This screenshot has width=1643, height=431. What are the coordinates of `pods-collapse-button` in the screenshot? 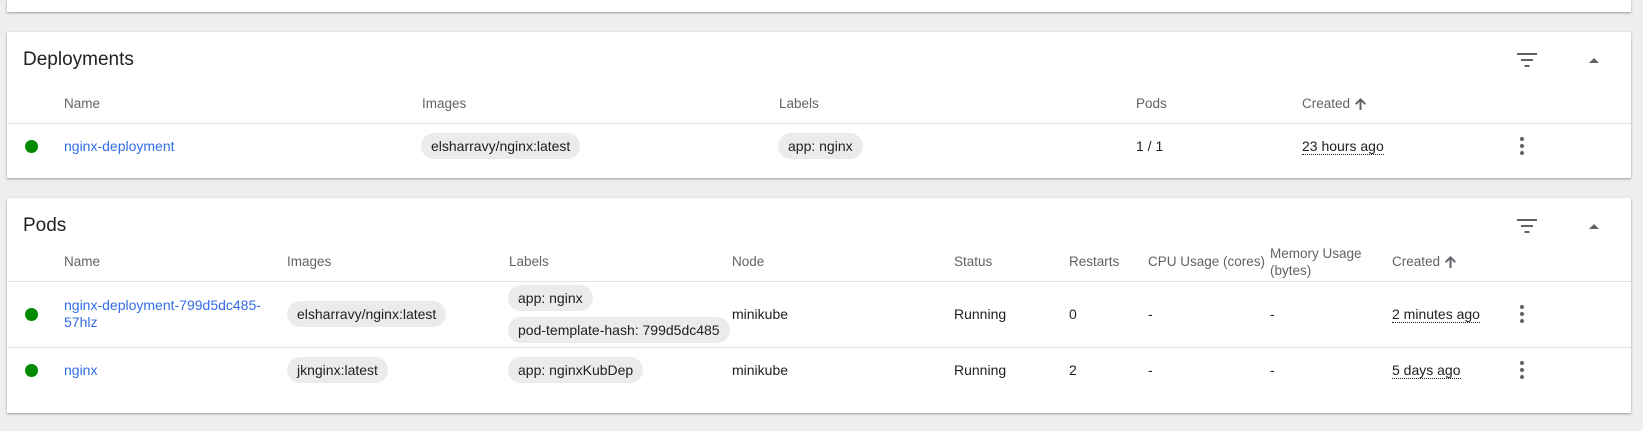 It's located at (1594, 226).